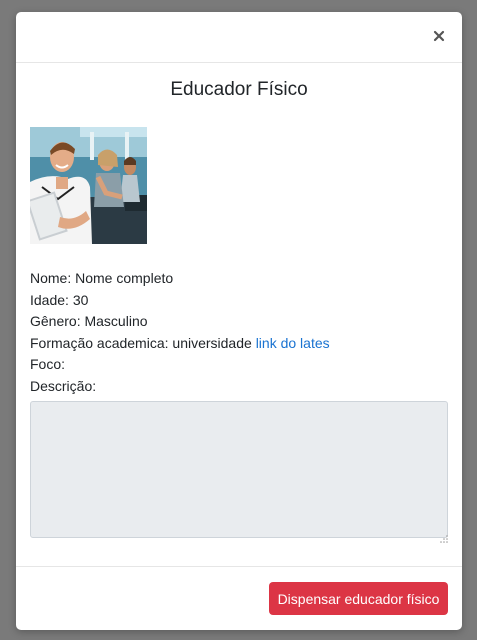 This screenshot has height=640, width=477. What do you see at coordinates (48, 364) in the screenshot?
I see `foco-label: Foco:` at bounding box center [48, 364].